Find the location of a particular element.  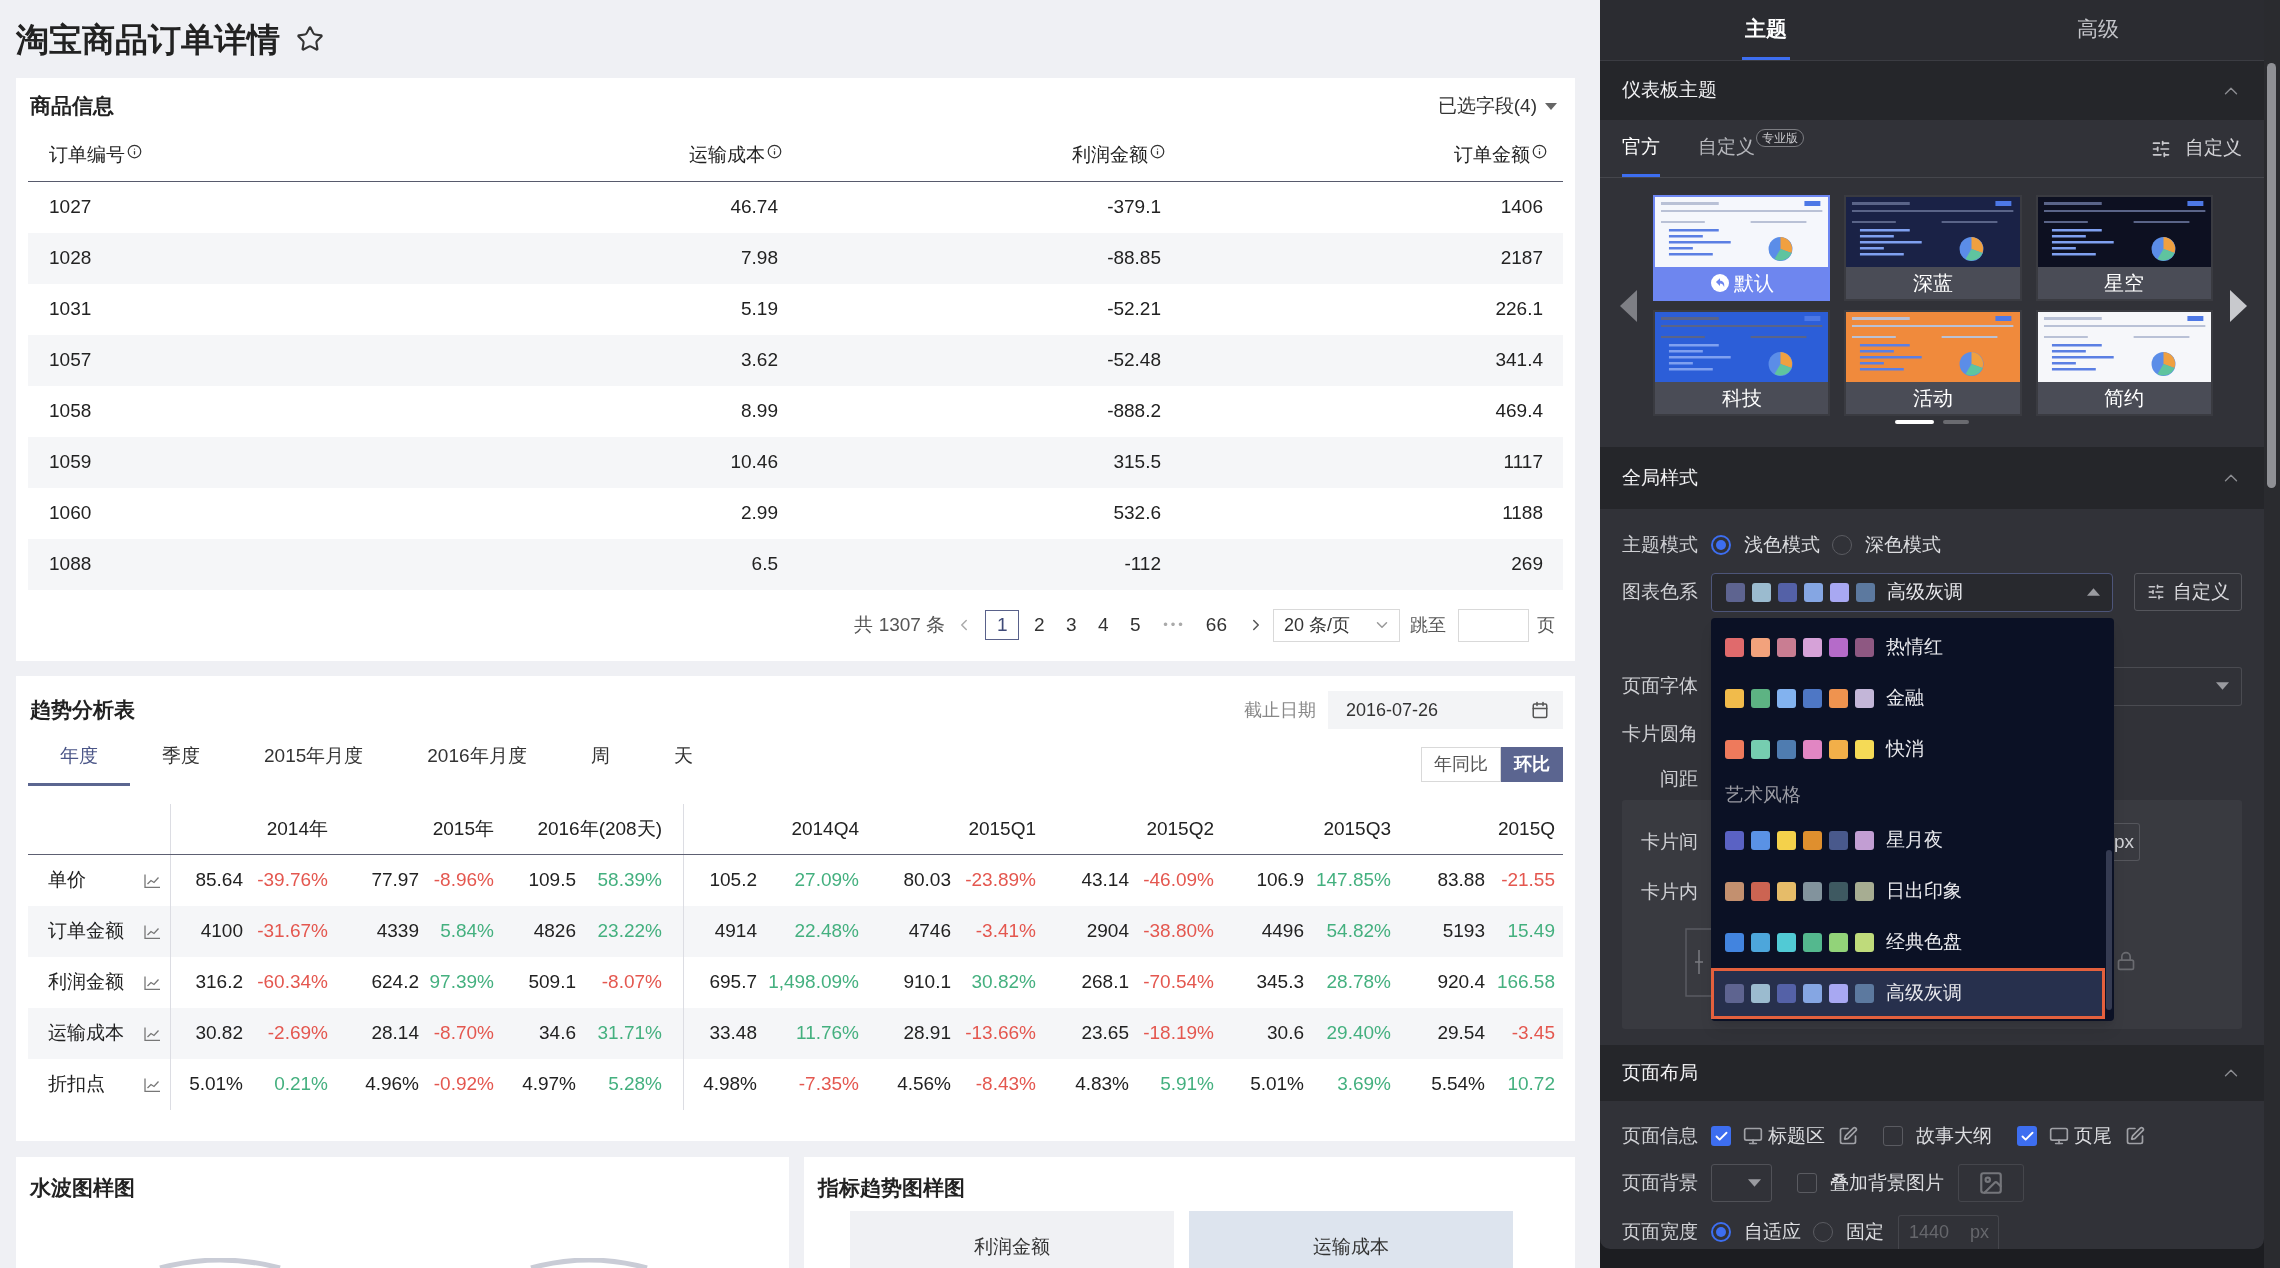

change-value: -31.67% is located at coordinates (292, 931).